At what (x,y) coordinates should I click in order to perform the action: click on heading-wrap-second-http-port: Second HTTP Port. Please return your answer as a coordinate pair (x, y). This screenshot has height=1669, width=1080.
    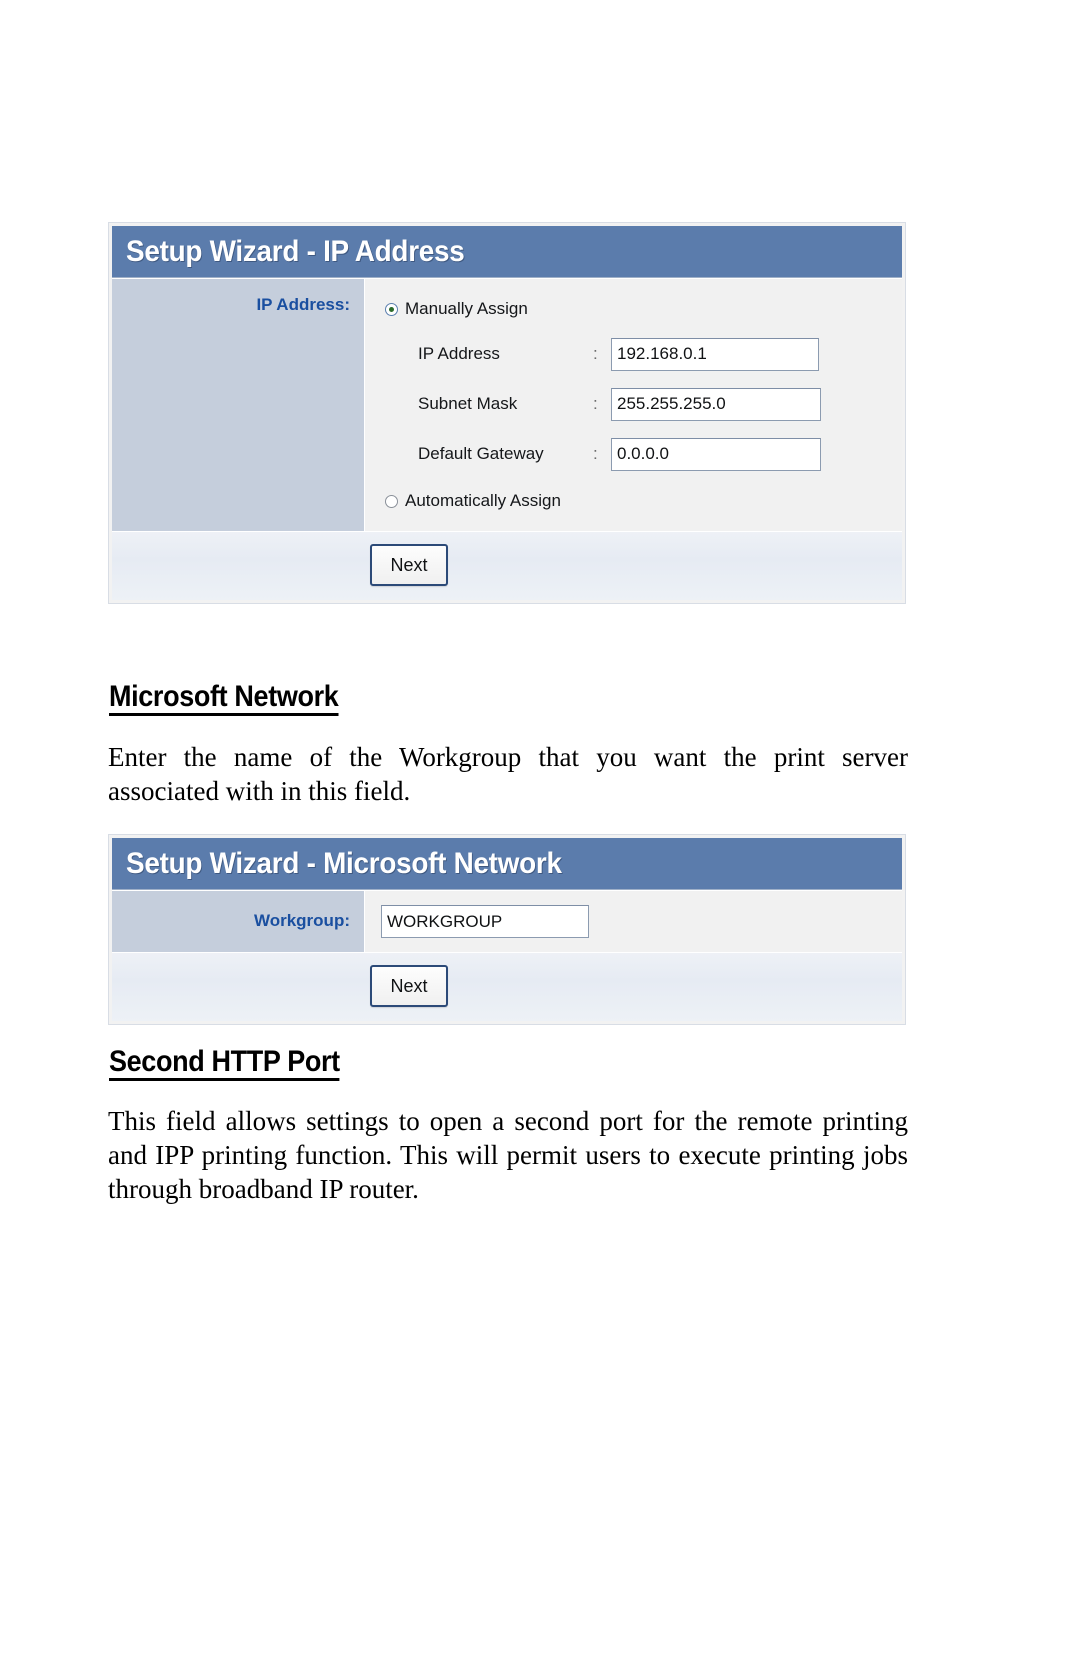
    Looking at the image, I should click on (237, 1063).